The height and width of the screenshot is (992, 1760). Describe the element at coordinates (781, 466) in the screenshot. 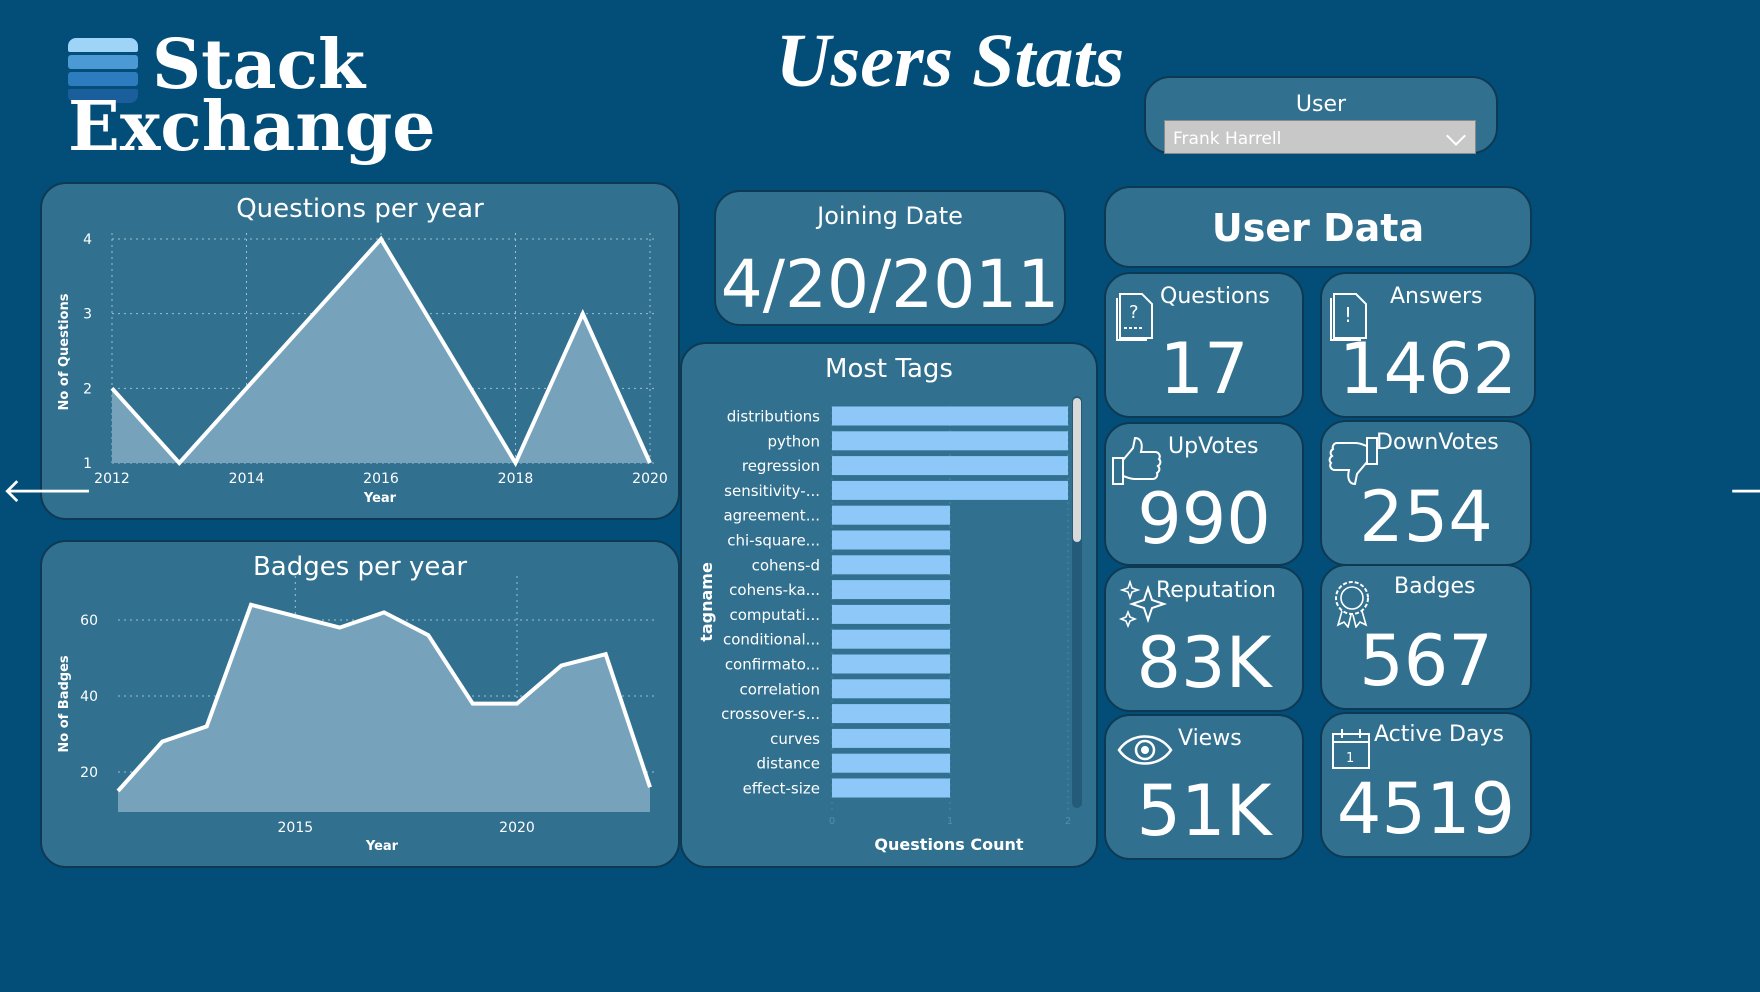

I see `tag-label: regression` at that location.